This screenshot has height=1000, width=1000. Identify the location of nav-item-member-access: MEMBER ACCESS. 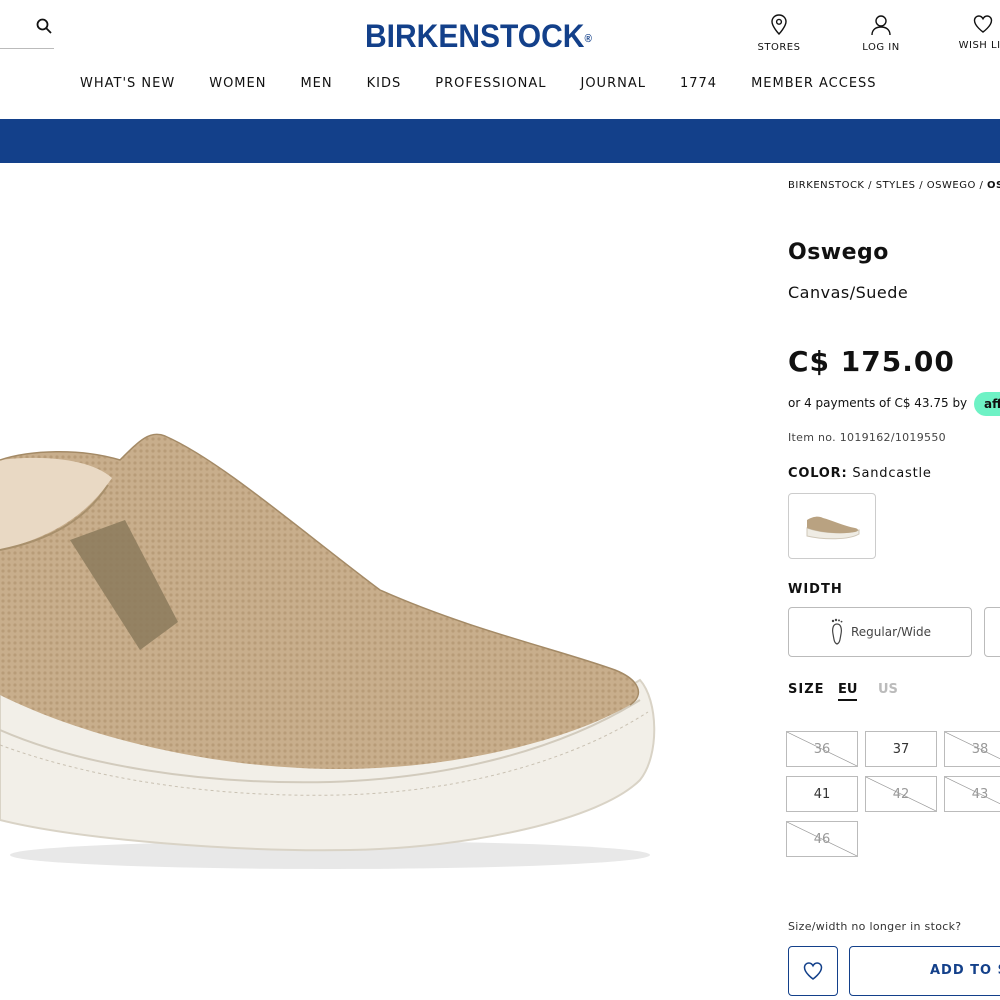
(813, 83).